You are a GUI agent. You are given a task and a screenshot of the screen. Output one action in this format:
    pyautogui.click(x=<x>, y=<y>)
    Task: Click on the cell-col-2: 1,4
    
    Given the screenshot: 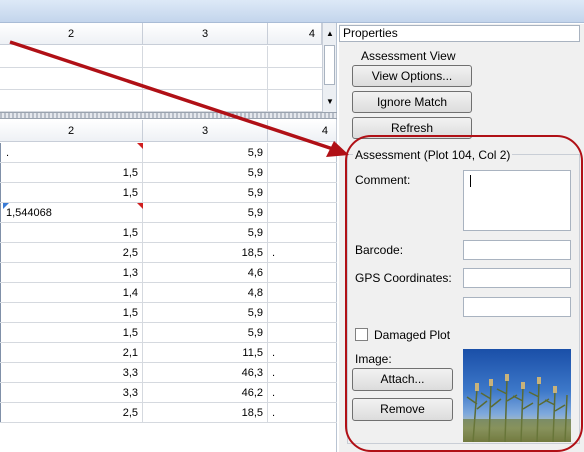 What is the action you would take?
    pyautogui.click(x=71, y=293)
    